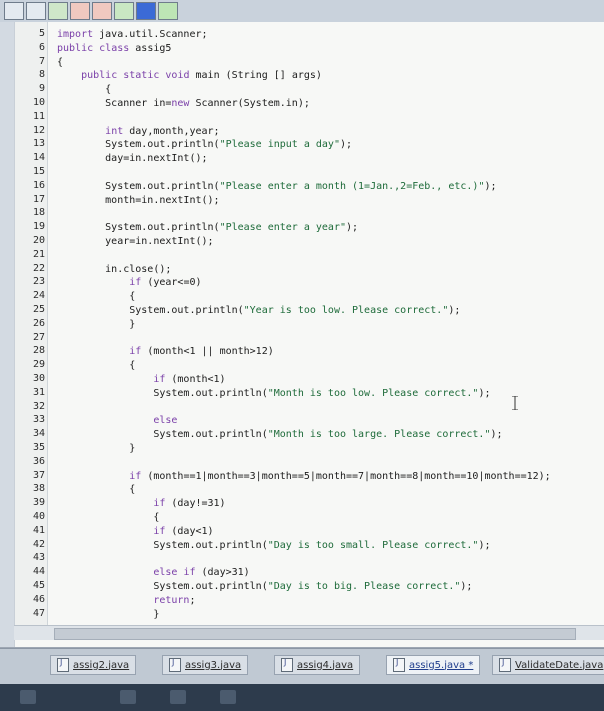 Image resolution: width=604 pixels, height=711 pixels. I want to click on code-line: else if (day>31), so click(153, 572).